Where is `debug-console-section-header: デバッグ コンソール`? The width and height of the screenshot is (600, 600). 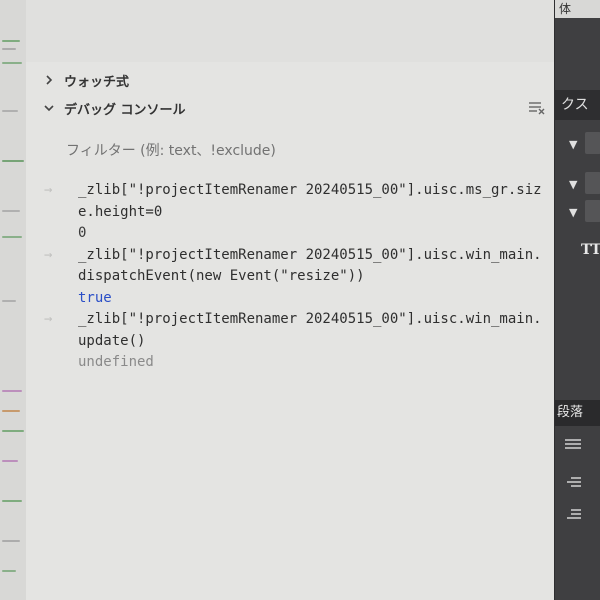
debug-console-section-header: デバッグ コンソール is located at coordinates (114, 108).